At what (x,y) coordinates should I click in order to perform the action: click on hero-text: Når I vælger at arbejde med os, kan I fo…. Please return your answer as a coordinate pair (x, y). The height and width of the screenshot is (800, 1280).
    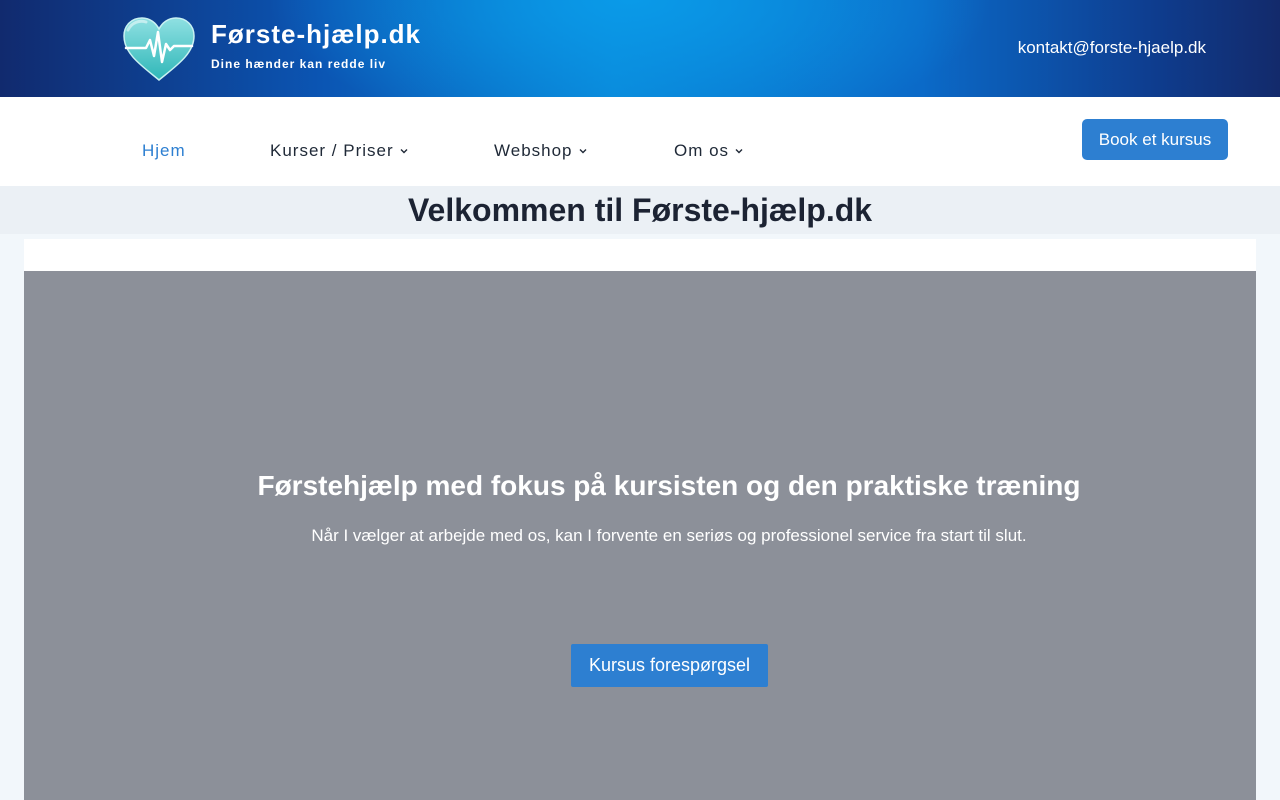
    Looking at the image, I should click on (669, 535).